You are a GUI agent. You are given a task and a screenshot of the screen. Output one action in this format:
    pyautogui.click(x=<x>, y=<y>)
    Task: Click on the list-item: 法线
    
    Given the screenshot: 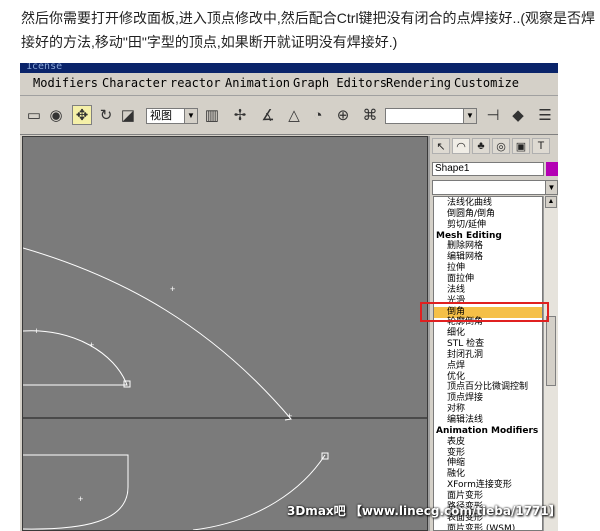 What is the action you would take?
    pyautogui.click(x=488, y=290)
    